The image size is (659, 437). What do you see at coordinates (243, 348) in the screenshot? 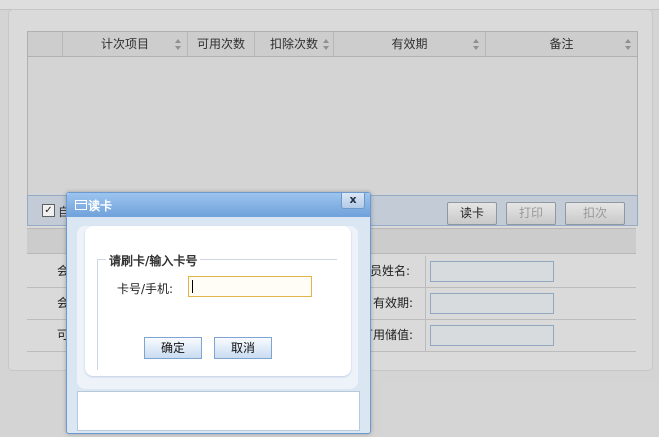
I see `cancel-button: 取消` at bounding box center [243, 348].